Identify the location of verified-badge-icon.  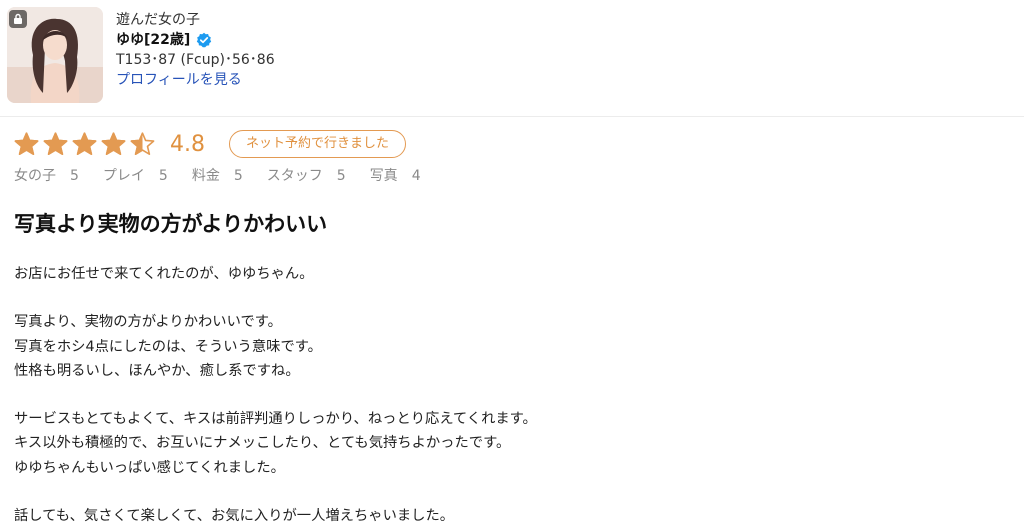
(204, 40).